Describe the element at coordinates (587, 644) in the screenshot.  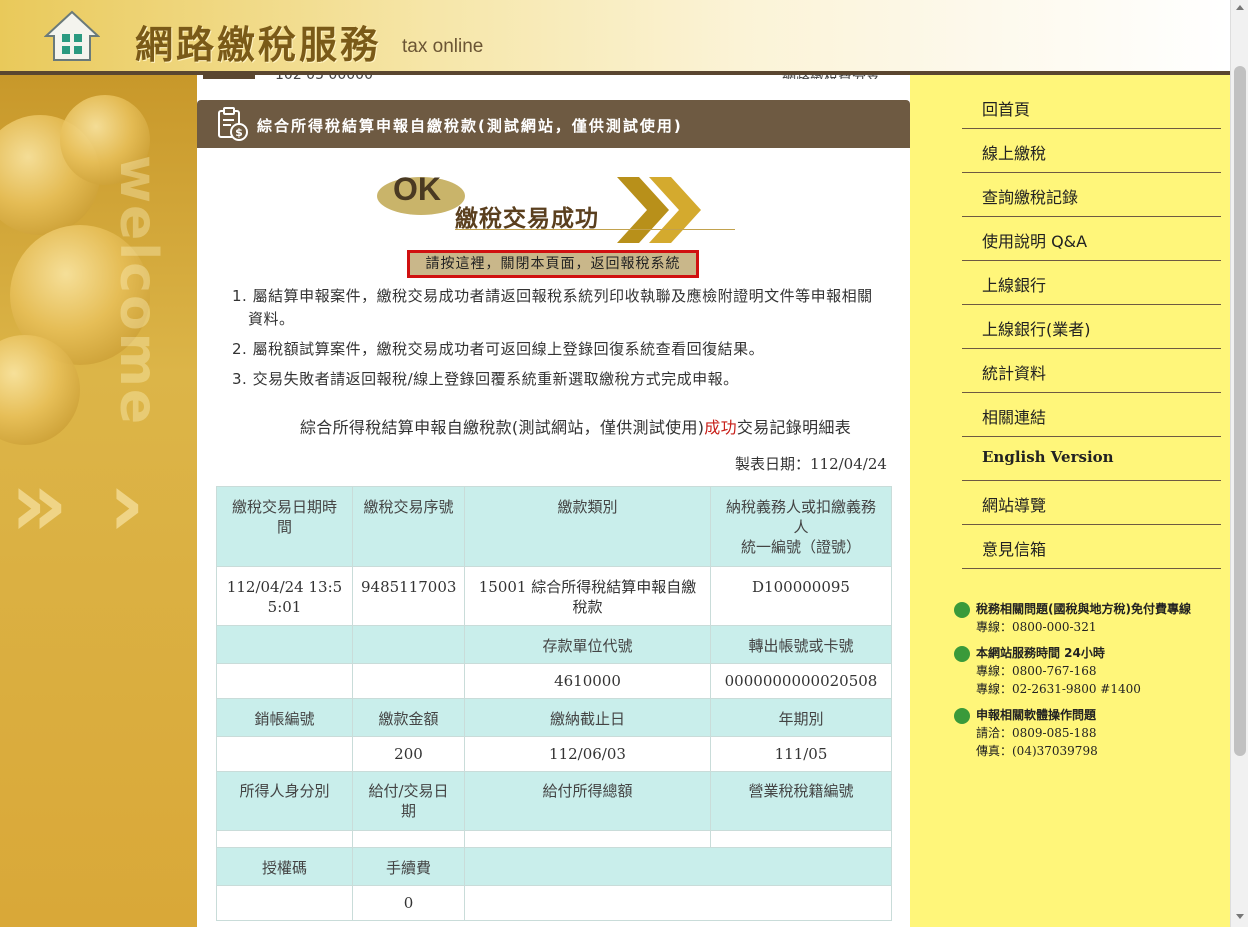
I see `table-header-cell: 存款單位代號` at that location.